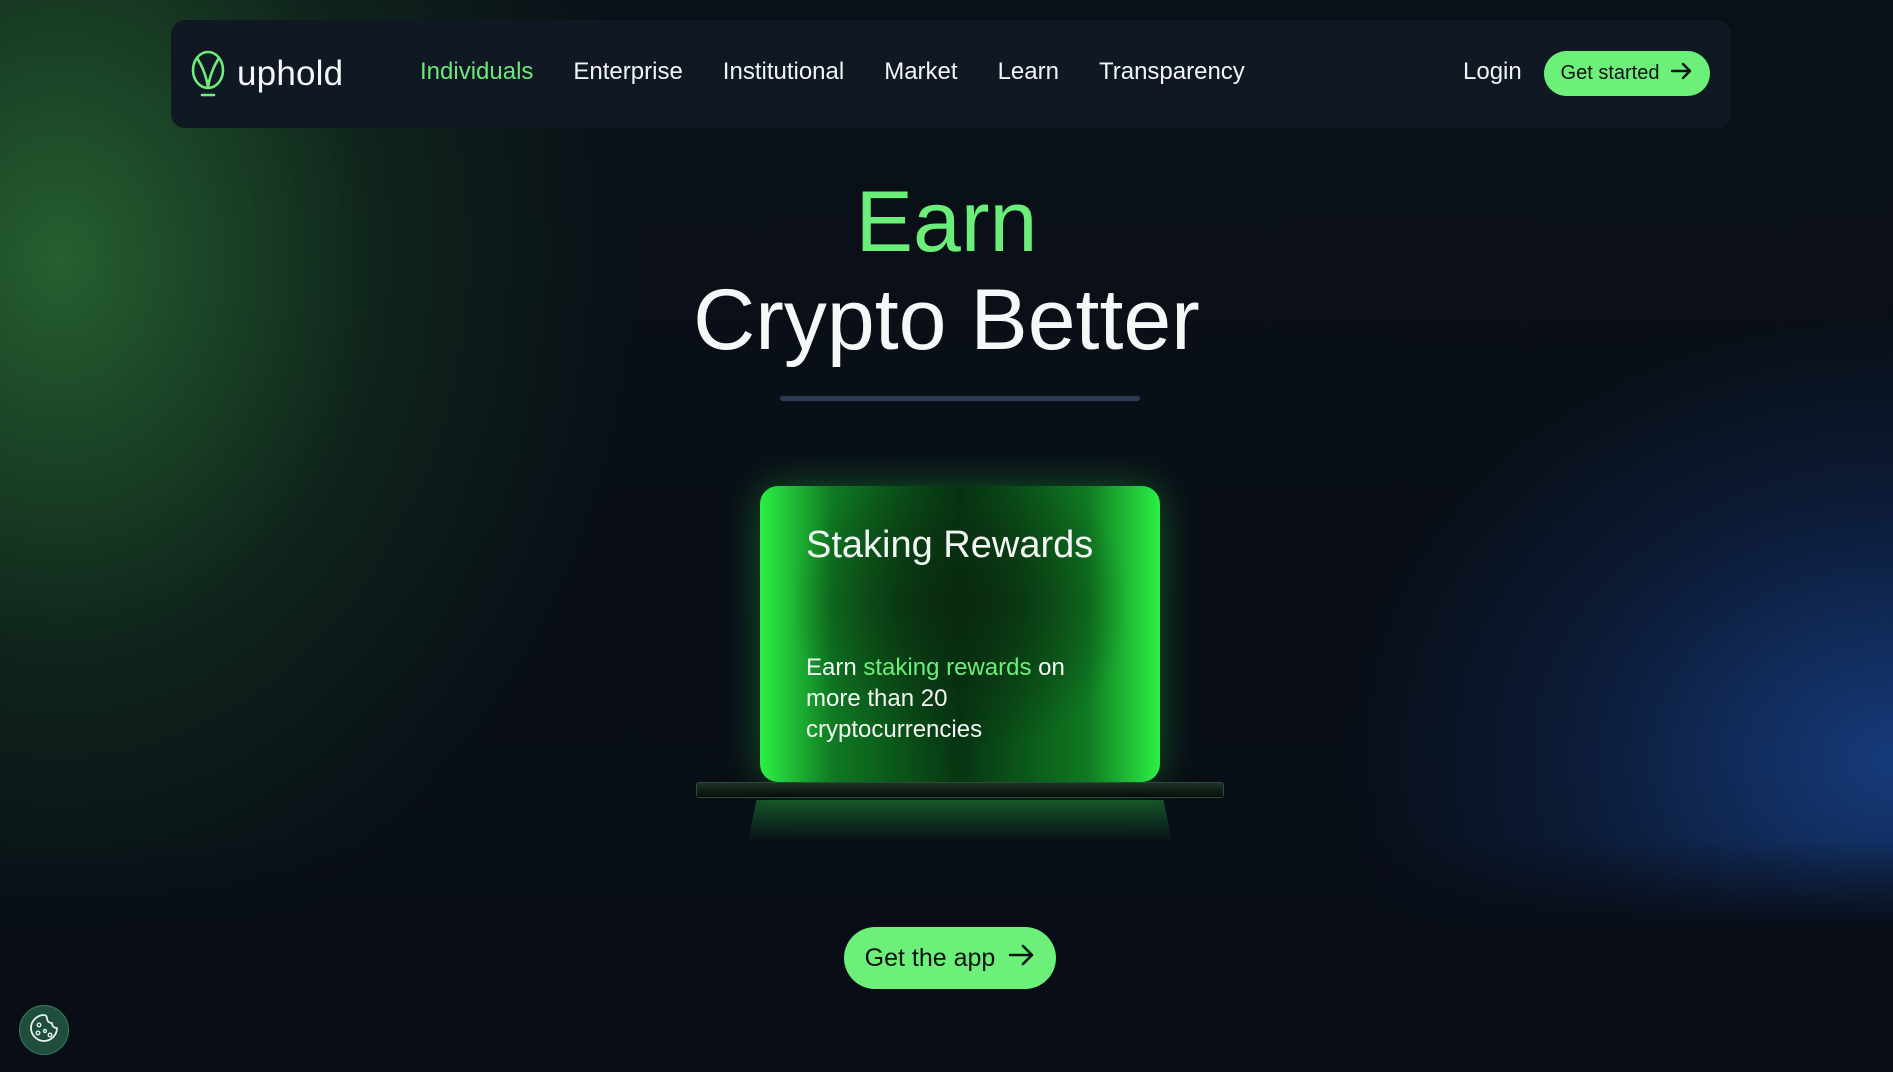 The height and width of the screenshot is (1072, 1893). I want to click on card-title: Staking Rewards, so click(950, 545).